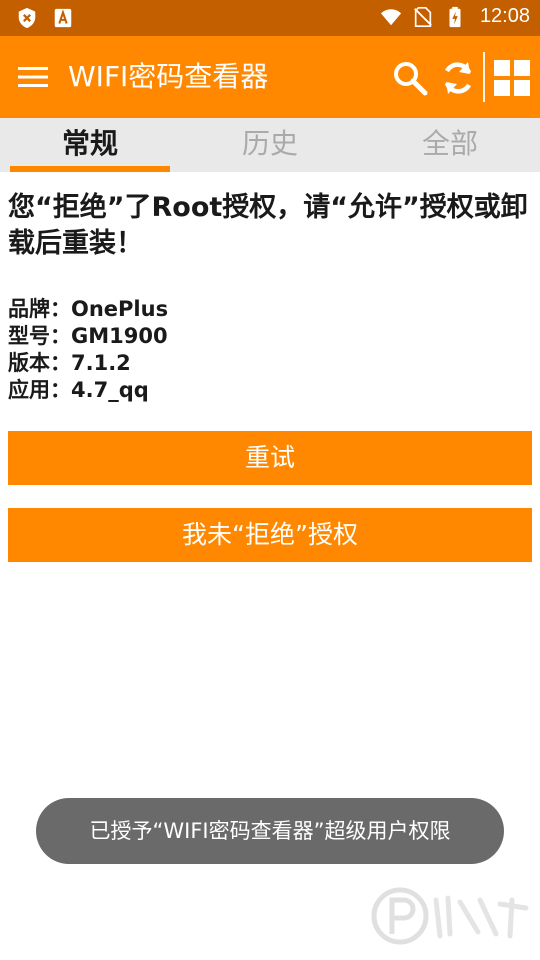 This screenshot has width=540, height=960. Describe the element at coordinates (90, 145) in the screenshot. I see `tab-general: 常规` at that location.